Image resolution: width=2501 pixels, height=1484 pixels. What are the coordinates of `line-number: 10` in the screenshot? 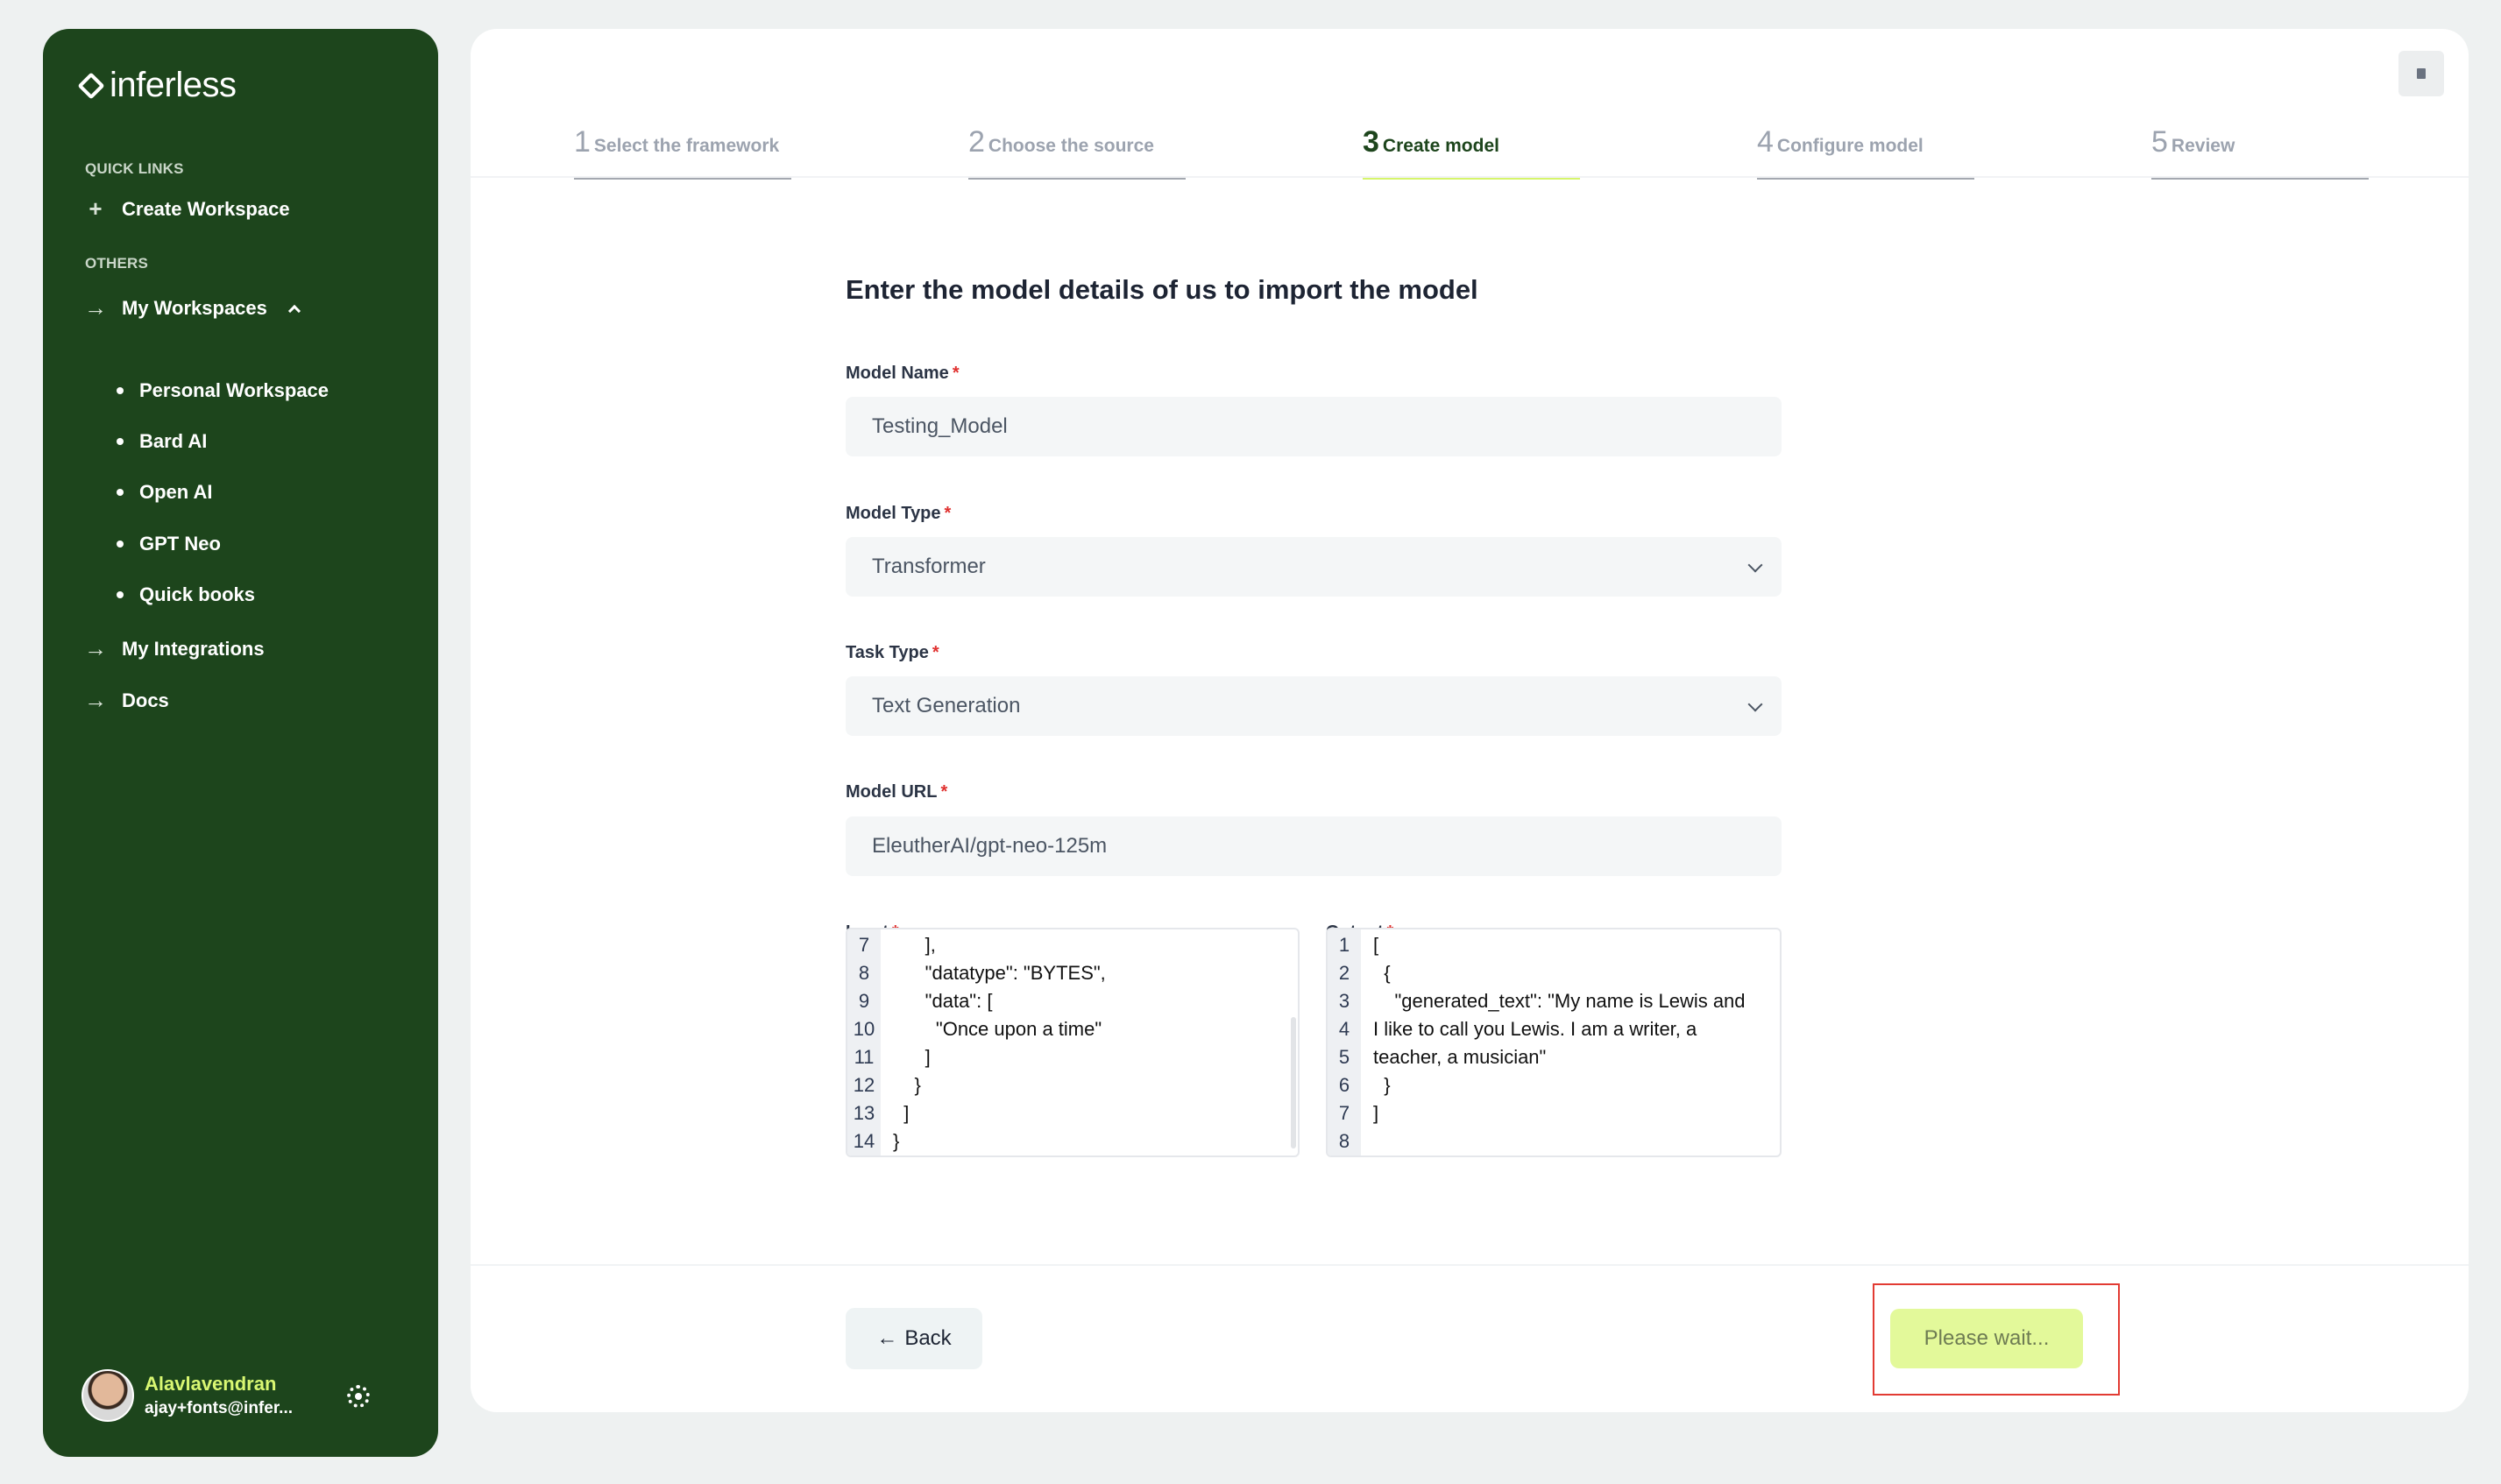 It's located at (864, 1029).